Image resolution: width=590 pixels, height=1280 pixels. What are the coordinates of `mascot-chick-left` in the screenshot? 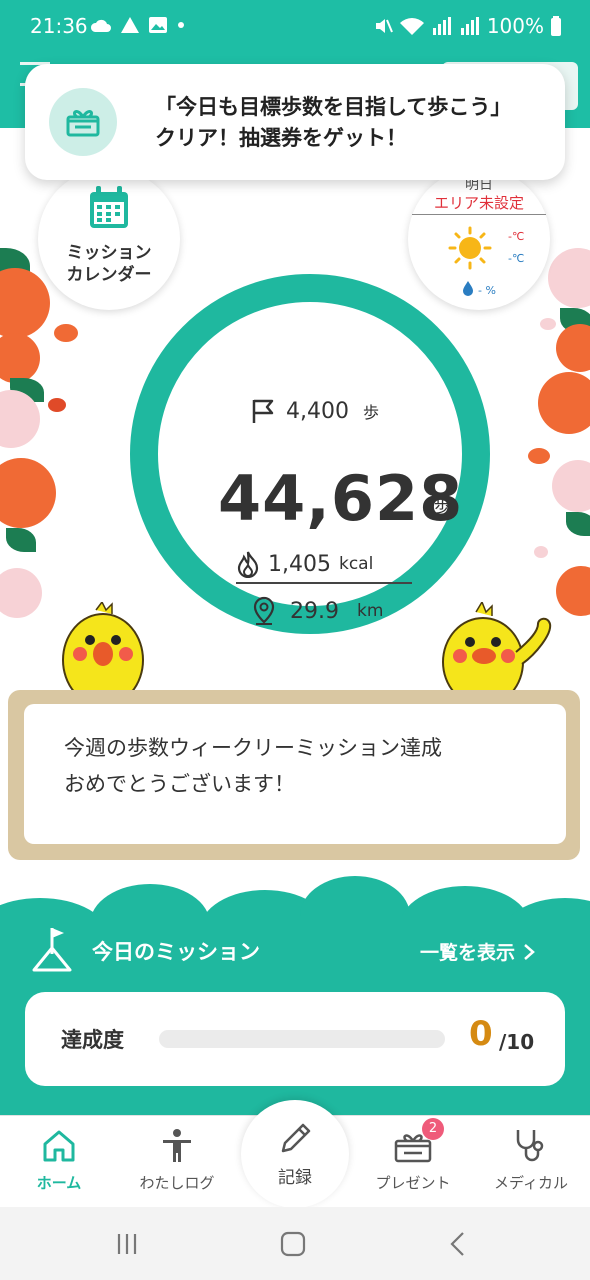 It's located at (103, 652).